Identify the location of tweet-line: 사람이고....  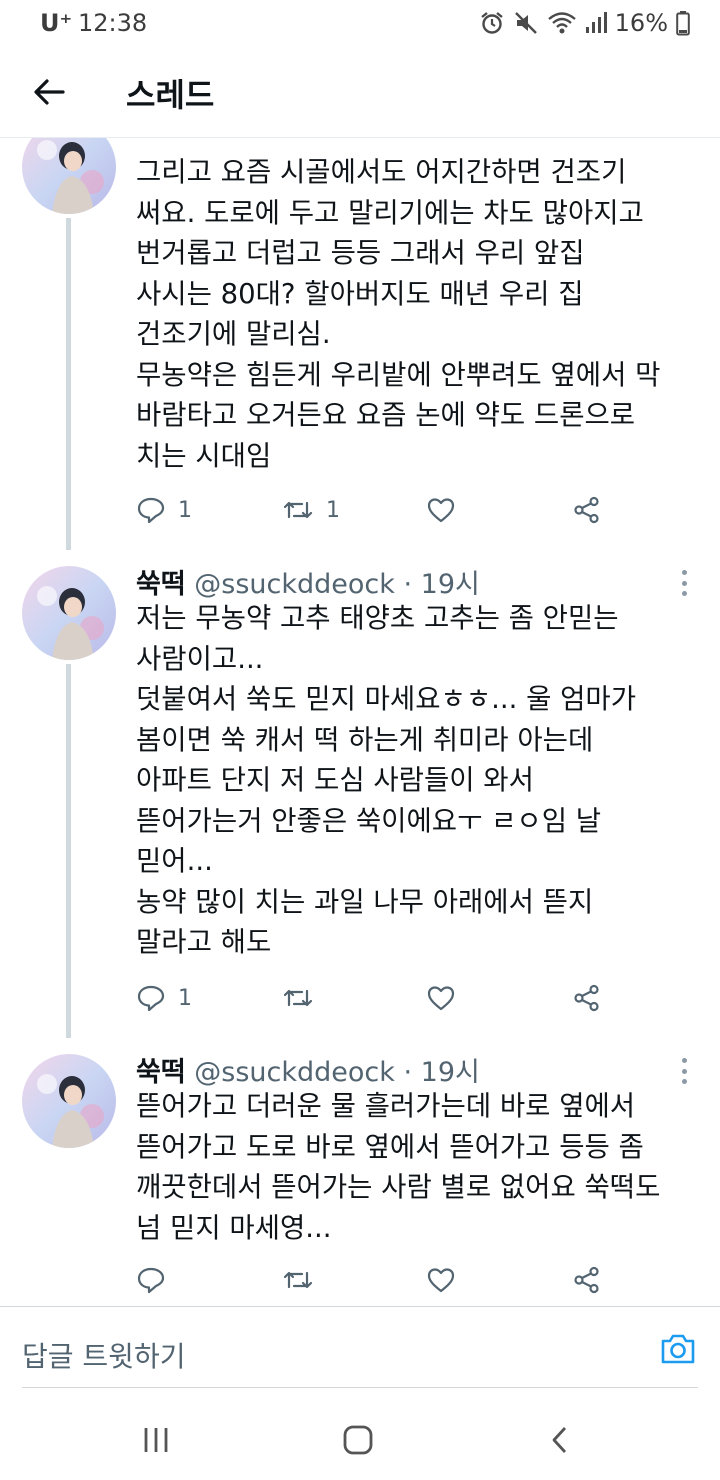
(200, 658).